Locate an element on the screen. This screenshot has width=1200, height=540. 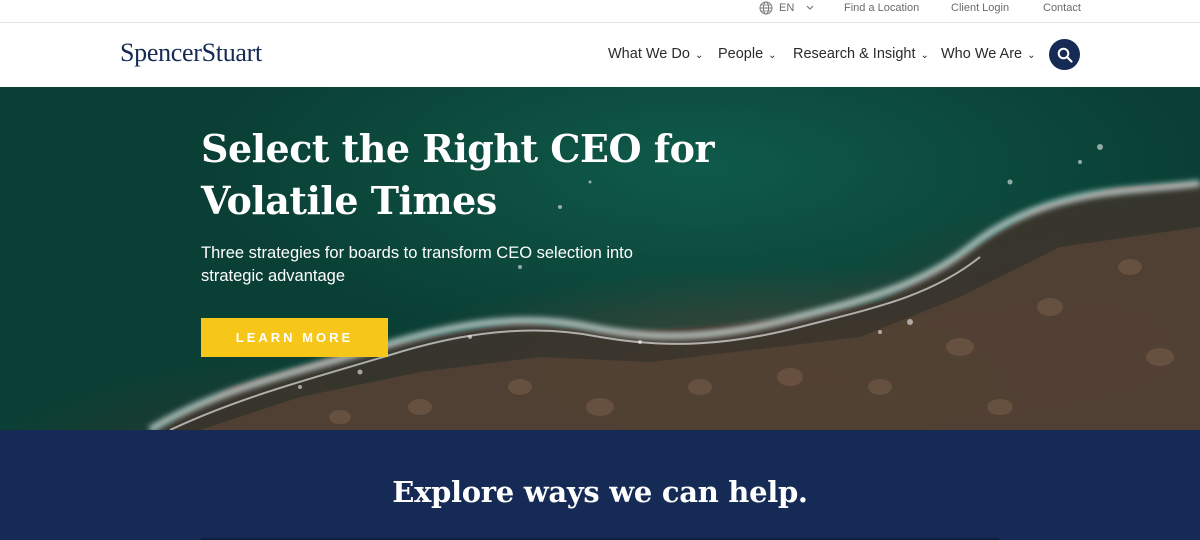
nav-item-label: Who We Are is located at coordinates (982, 54).